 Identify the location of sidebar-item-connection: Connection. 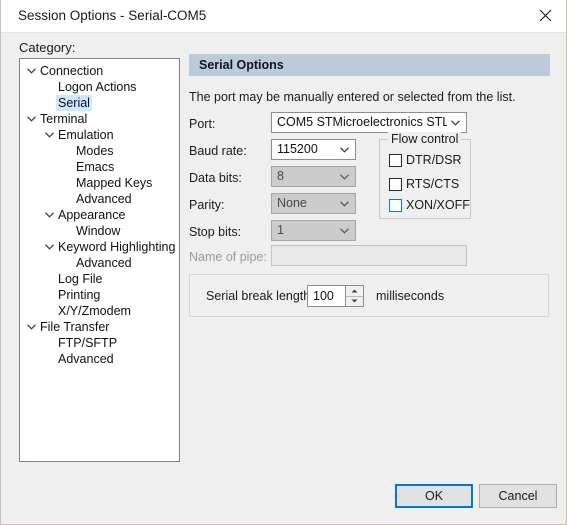
(99, 71).